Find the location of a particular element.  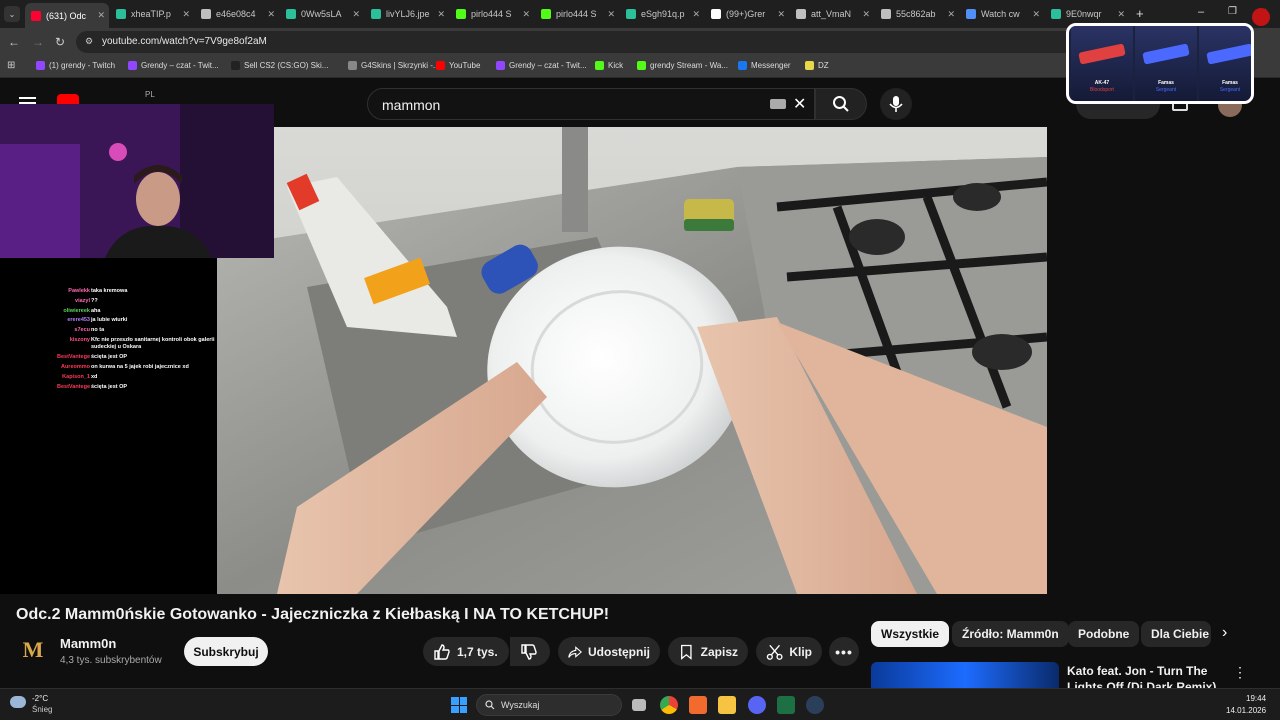

tab-label: xheaTIP.p is located at coordinates (151, 14).